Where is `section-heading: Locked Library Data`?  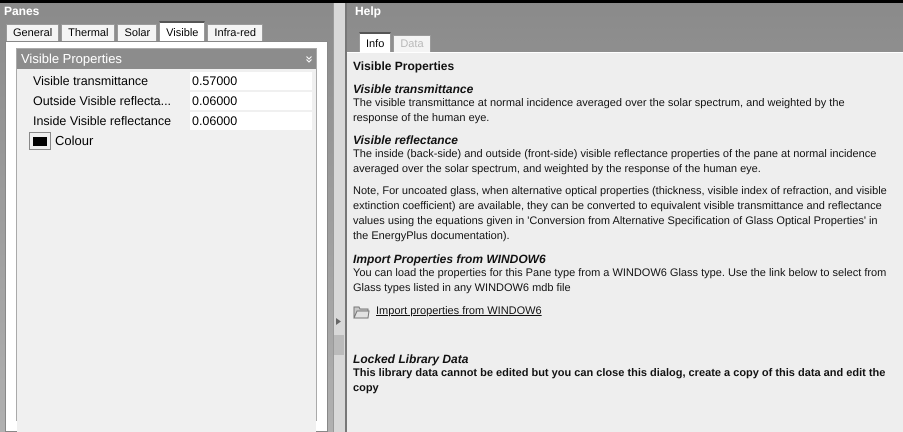 section-heading: Locked Library Data is located at coordinates (411, 359).